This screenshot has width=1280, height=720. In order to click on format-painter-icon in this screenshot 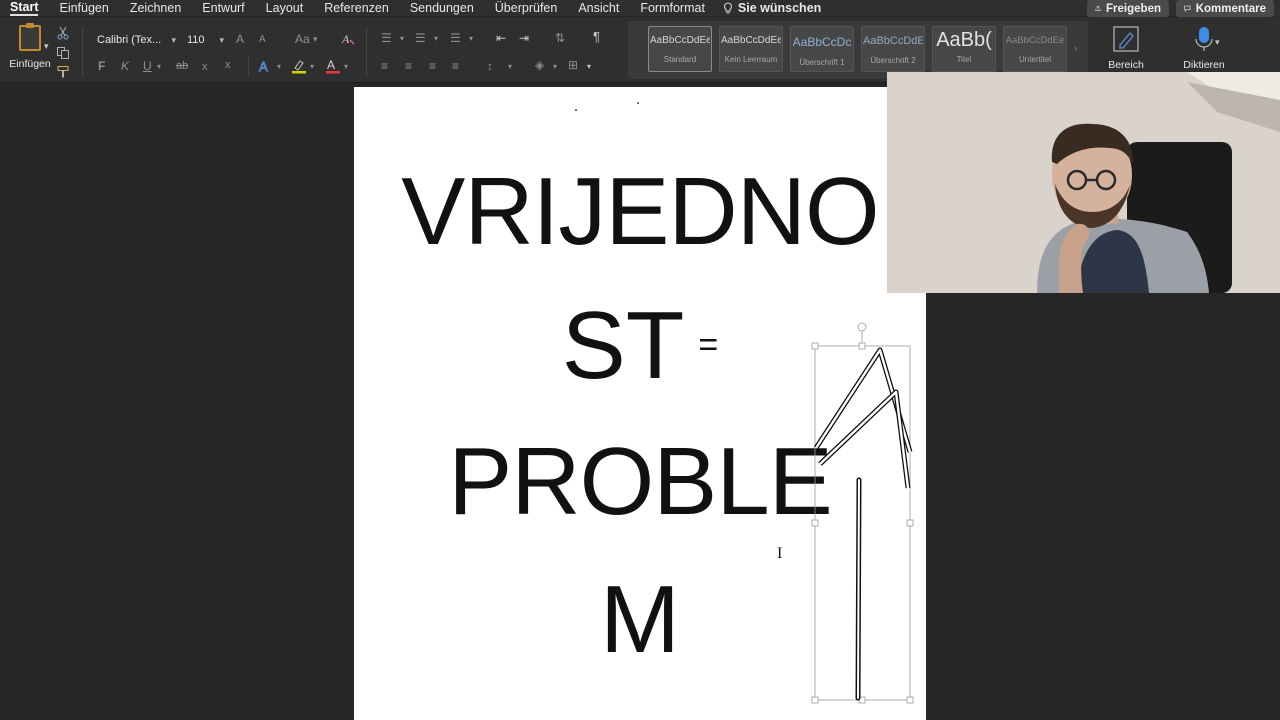, I will do `click(63, 72)`.